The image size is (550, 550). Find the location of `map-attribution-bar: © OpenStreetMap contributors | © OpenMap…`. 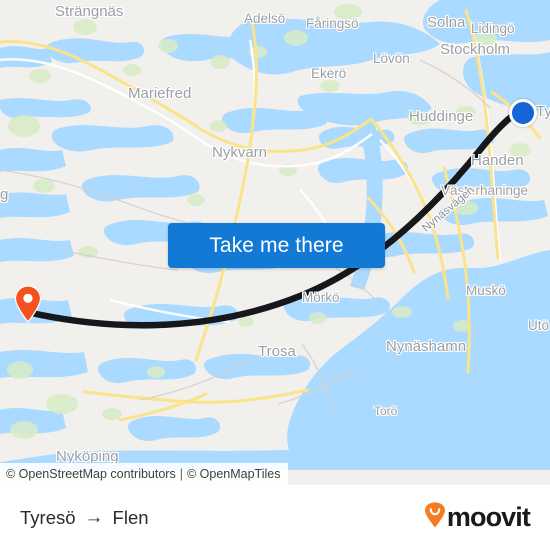

map-attribution-bar: © OpenStreetMap contributors | © OpenMap… is located at coordinates (144, 474).